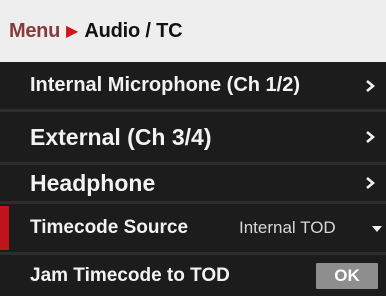  Describe the element at coordinates (305, 228) in the screenshot. I see `timecode-source-select: Internal TOD` at that location.